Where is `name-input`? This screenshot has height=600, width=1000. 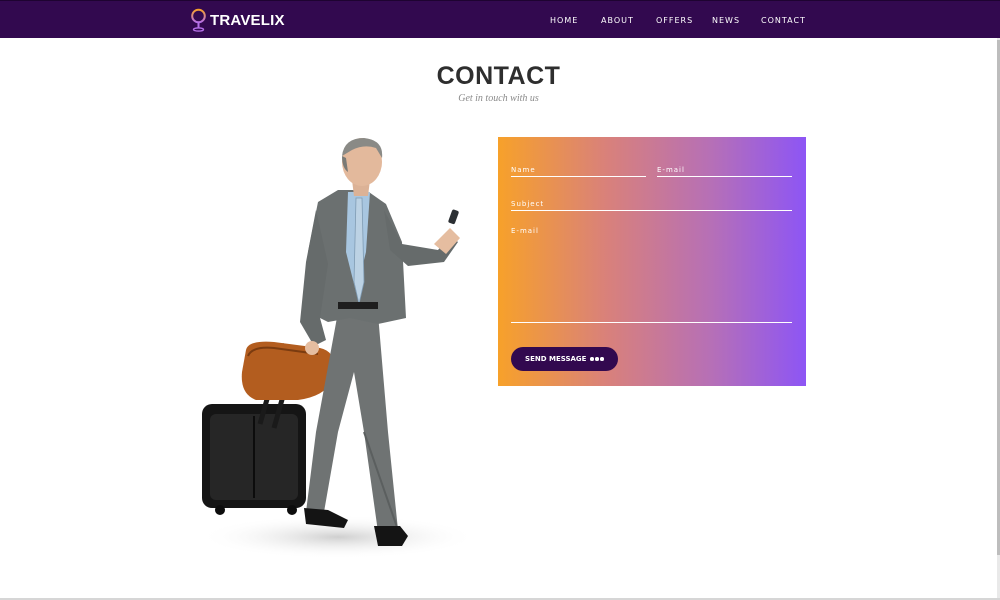 name-input is located at coordinates (578, 170).